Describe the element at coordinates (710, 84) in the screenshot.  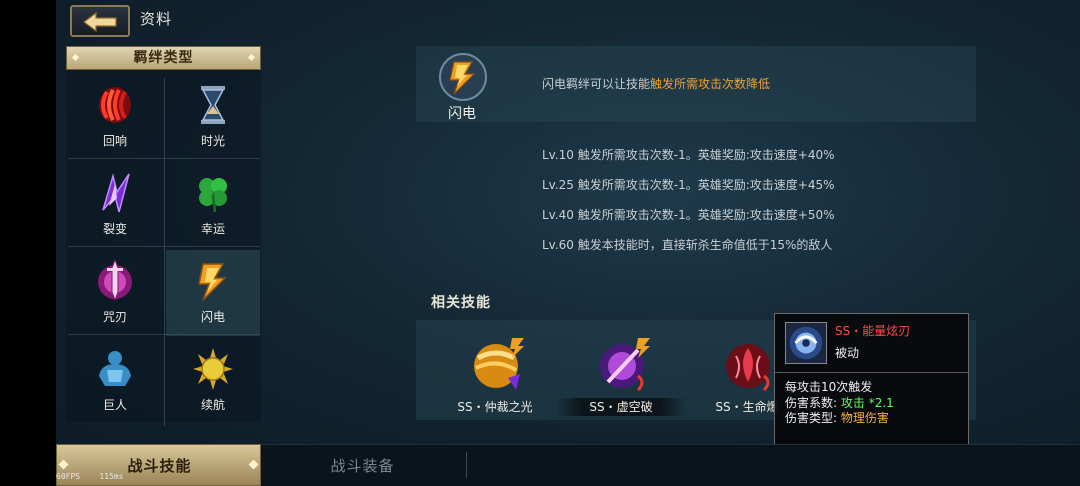
I see `description-highlight: 触发所需攻击次数降低` at that location.